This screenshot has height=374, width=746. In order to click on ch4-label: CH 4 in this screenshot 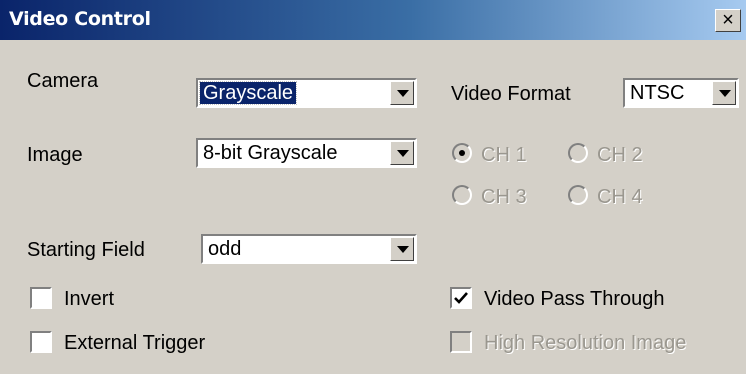, I will do `click(620, 197)`.